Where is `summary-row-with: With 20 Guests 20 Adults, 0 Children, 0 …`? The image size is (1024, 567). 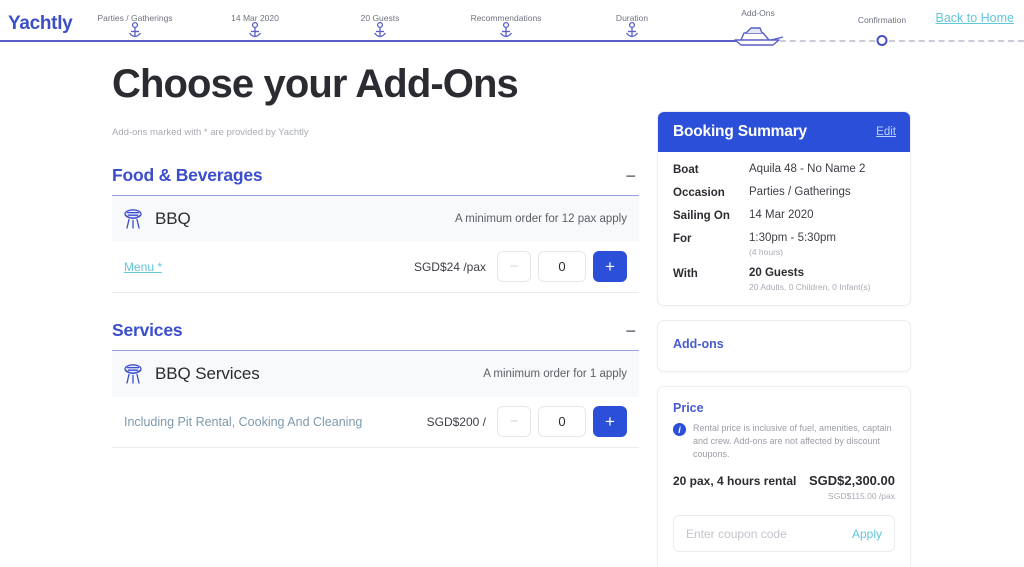 summary-row-with: With 20 Guests 20 Adults, 0 Children, 0 … is located at coordinates (784, 279).